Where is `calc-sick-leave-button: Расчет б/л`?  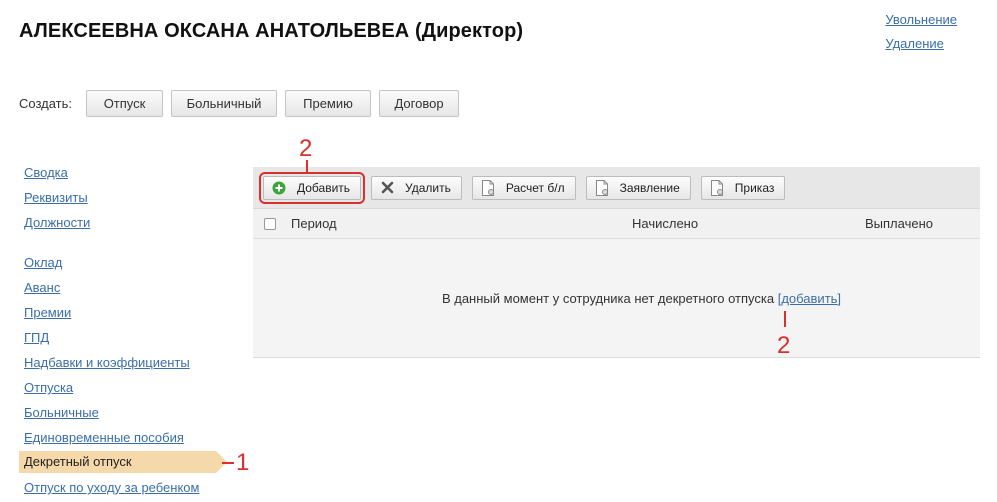
calc-sick-leave-button: Расчет б/л is located at coordinates (523, 187).